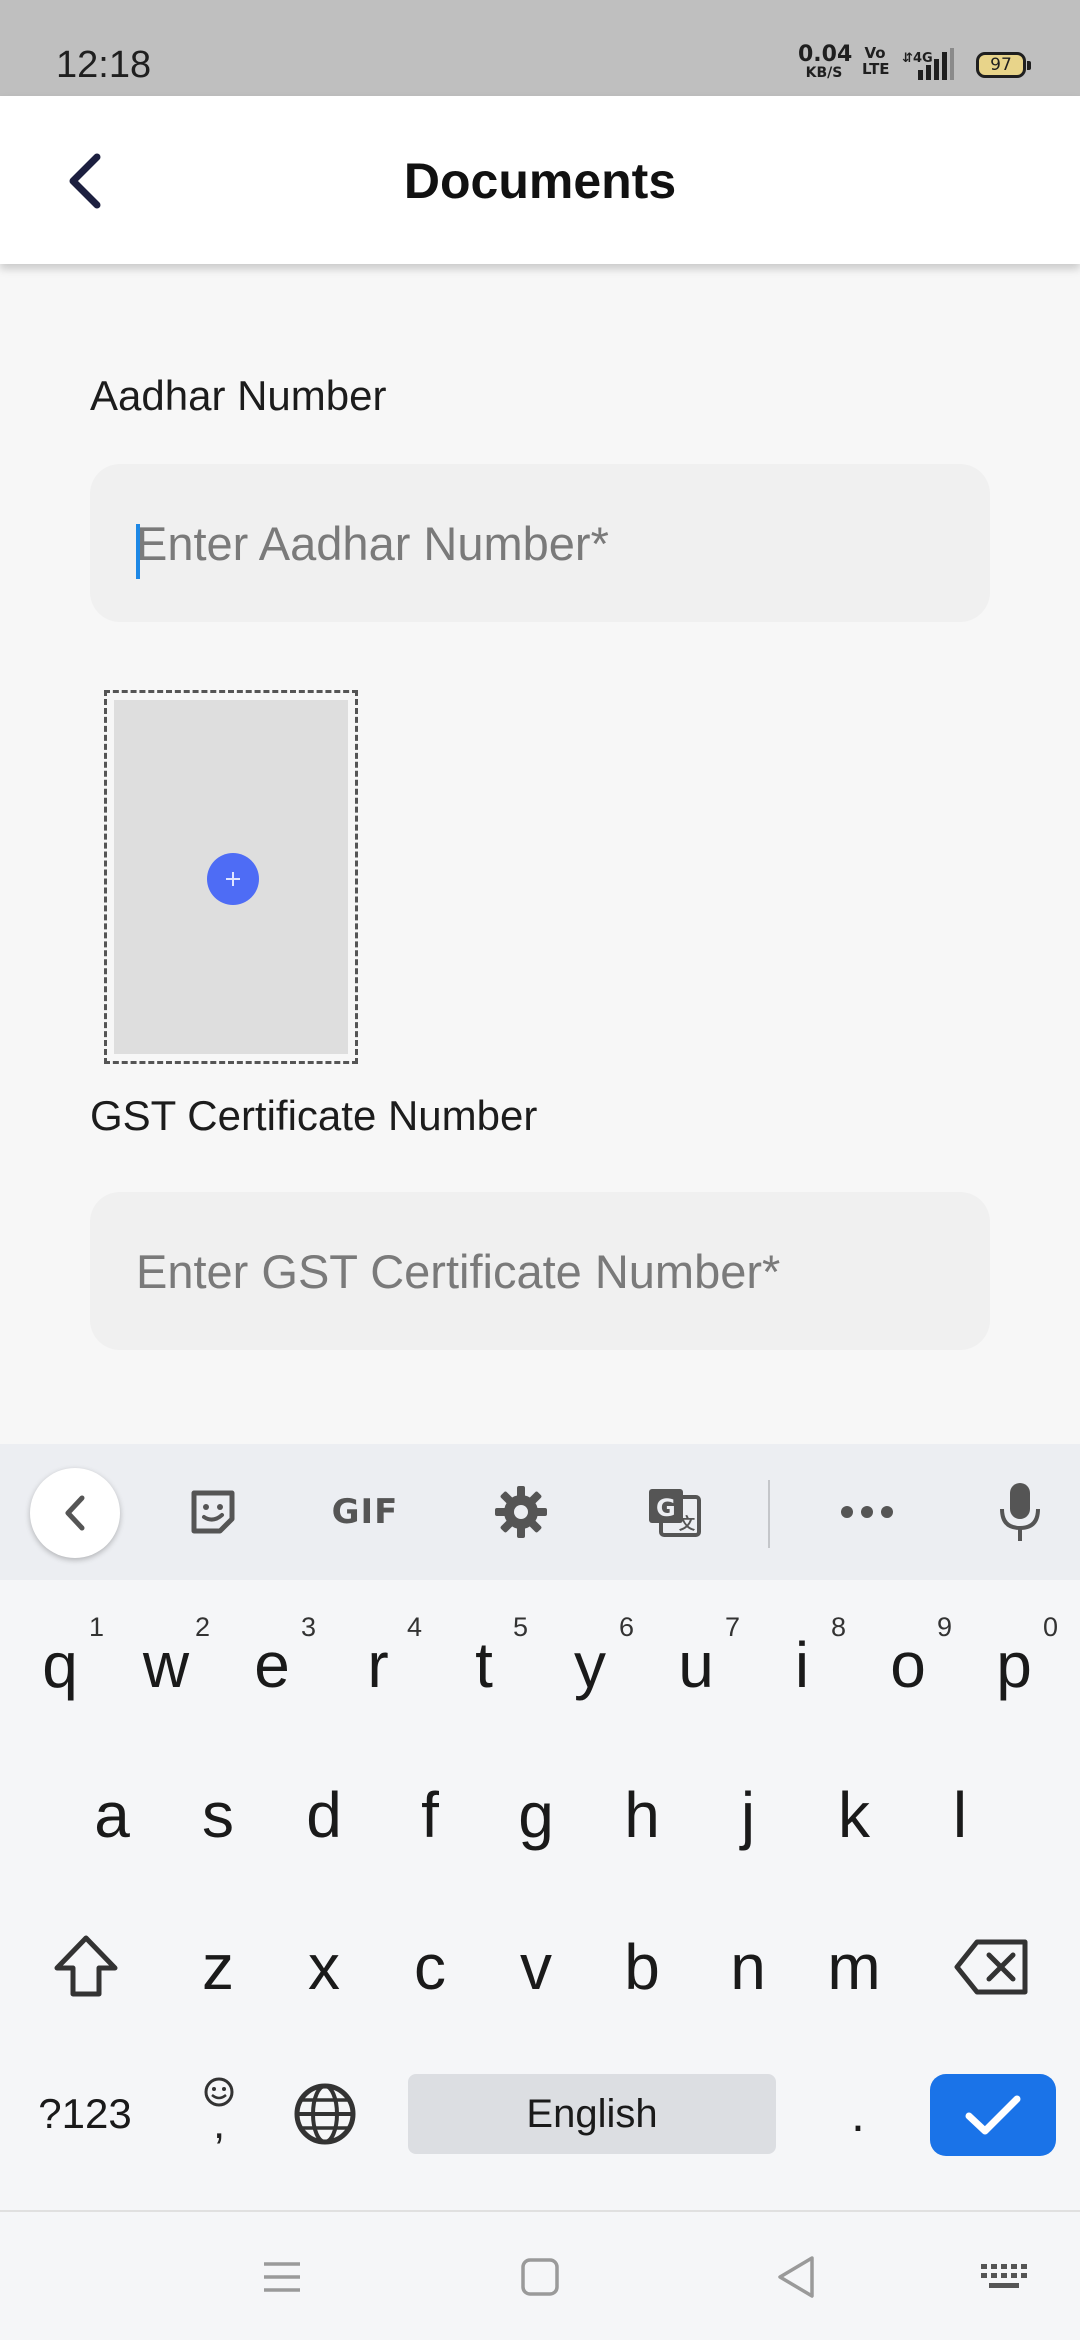 The height and width of the screenshot is (2340, 1080). I want to click on keyboard-toolbar: GIF G 文, so click(540, 1512).